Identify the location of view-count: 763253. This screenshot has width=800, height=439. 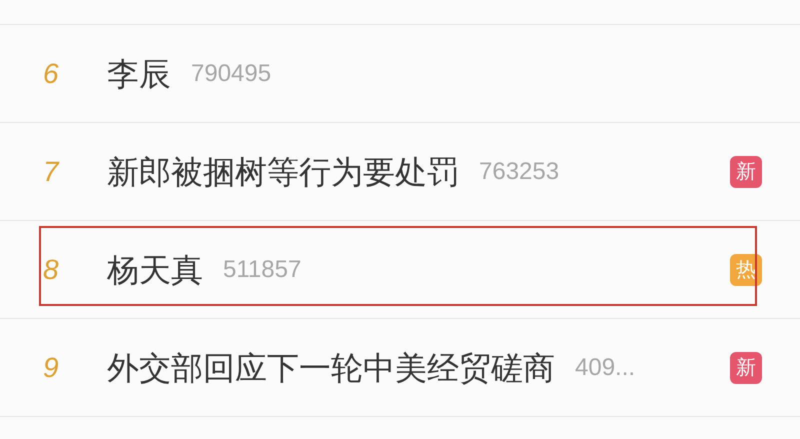
(519, 171).